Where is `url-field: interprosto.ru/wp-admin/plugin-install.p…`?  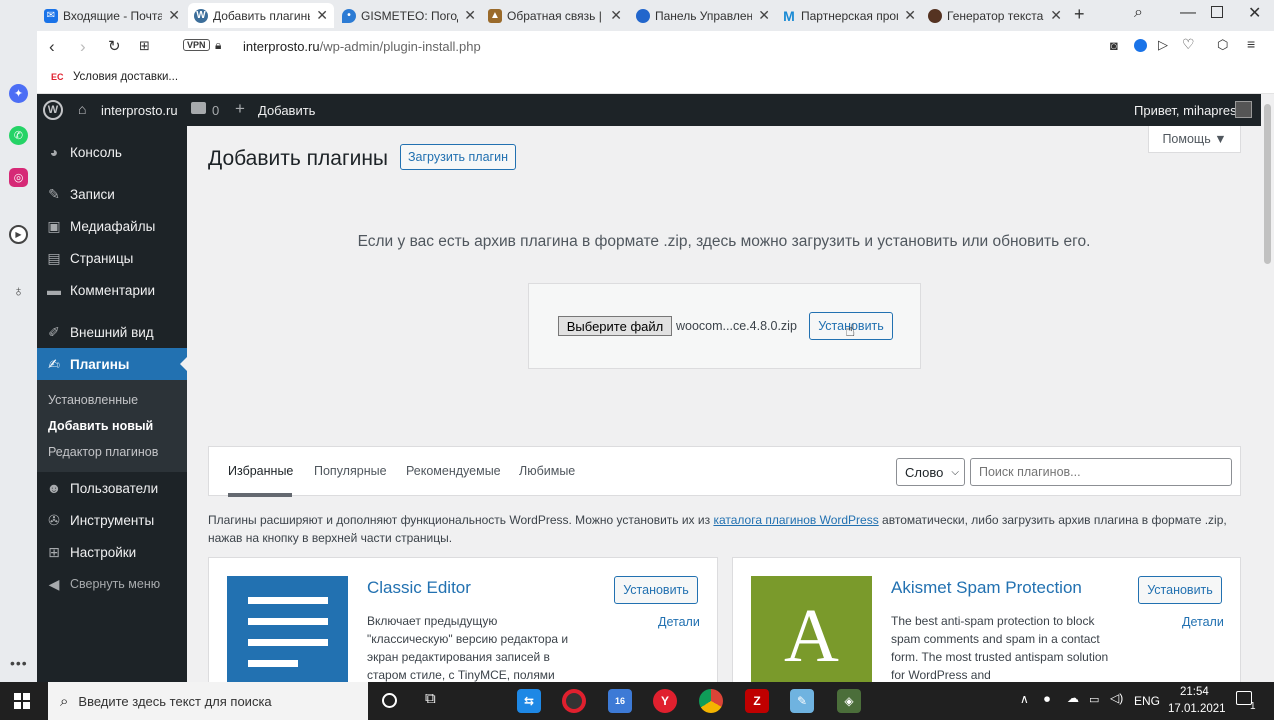
url-field: interprosto.ru/wp-admin/plugin-install.p… is located at coordinates (362, 46).